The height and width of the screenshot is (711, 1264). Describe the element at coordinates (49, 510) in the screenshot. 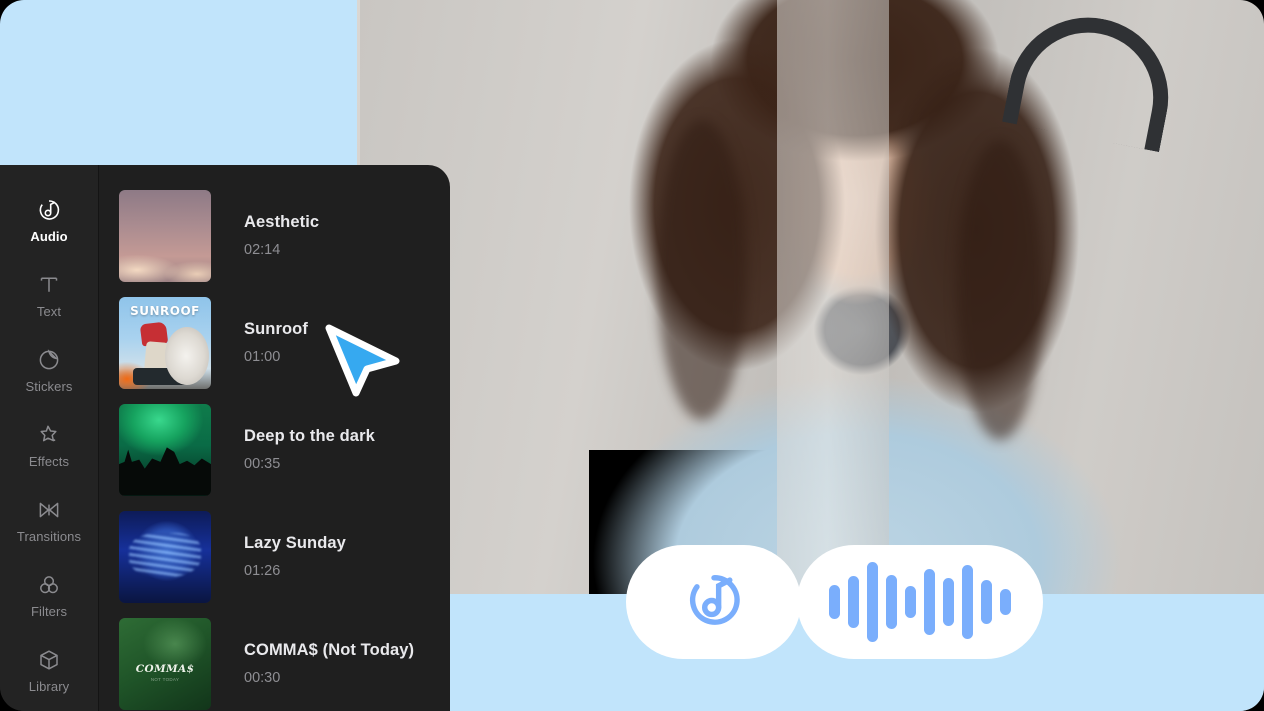

I see `transitions-bowtie-icon` at that location.